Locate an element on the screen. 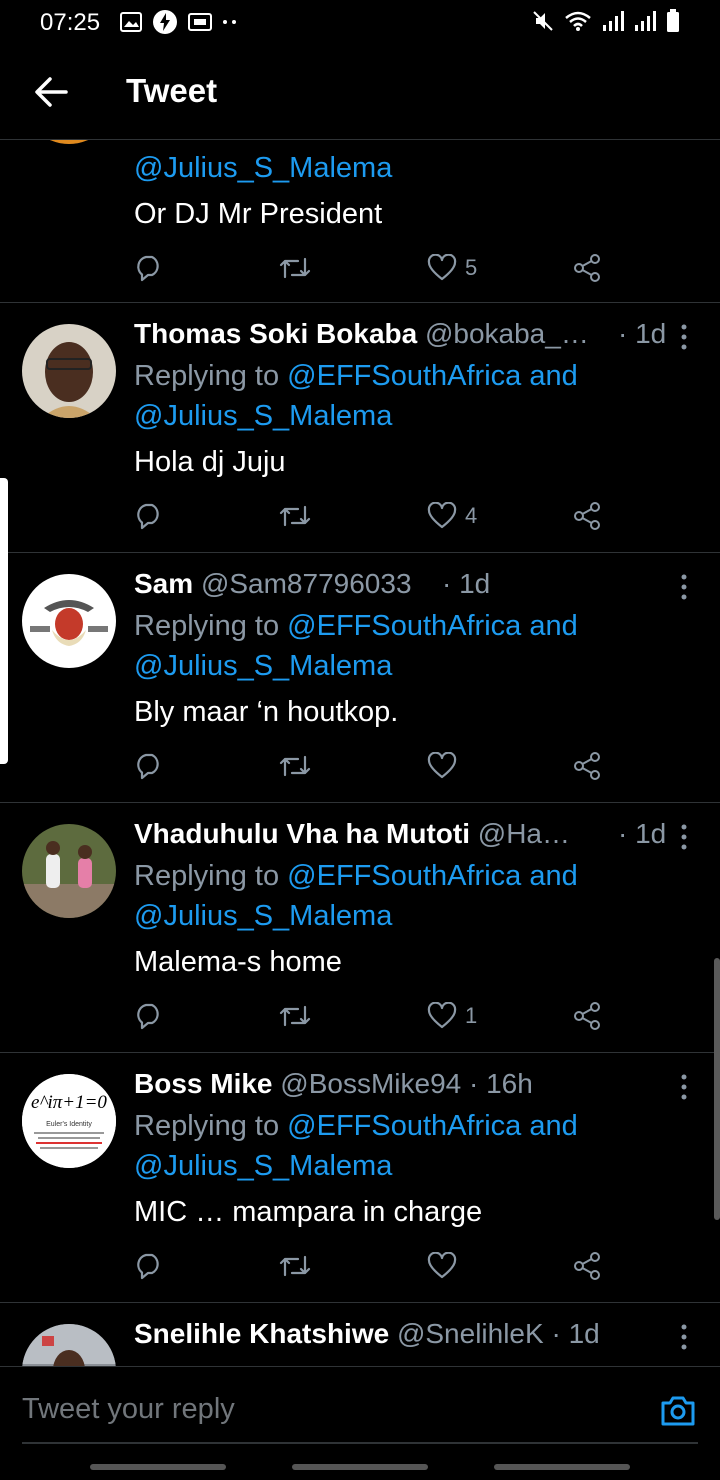  avatar-formula: e^iπ+1=0 is located at coordinates (69, 1102).